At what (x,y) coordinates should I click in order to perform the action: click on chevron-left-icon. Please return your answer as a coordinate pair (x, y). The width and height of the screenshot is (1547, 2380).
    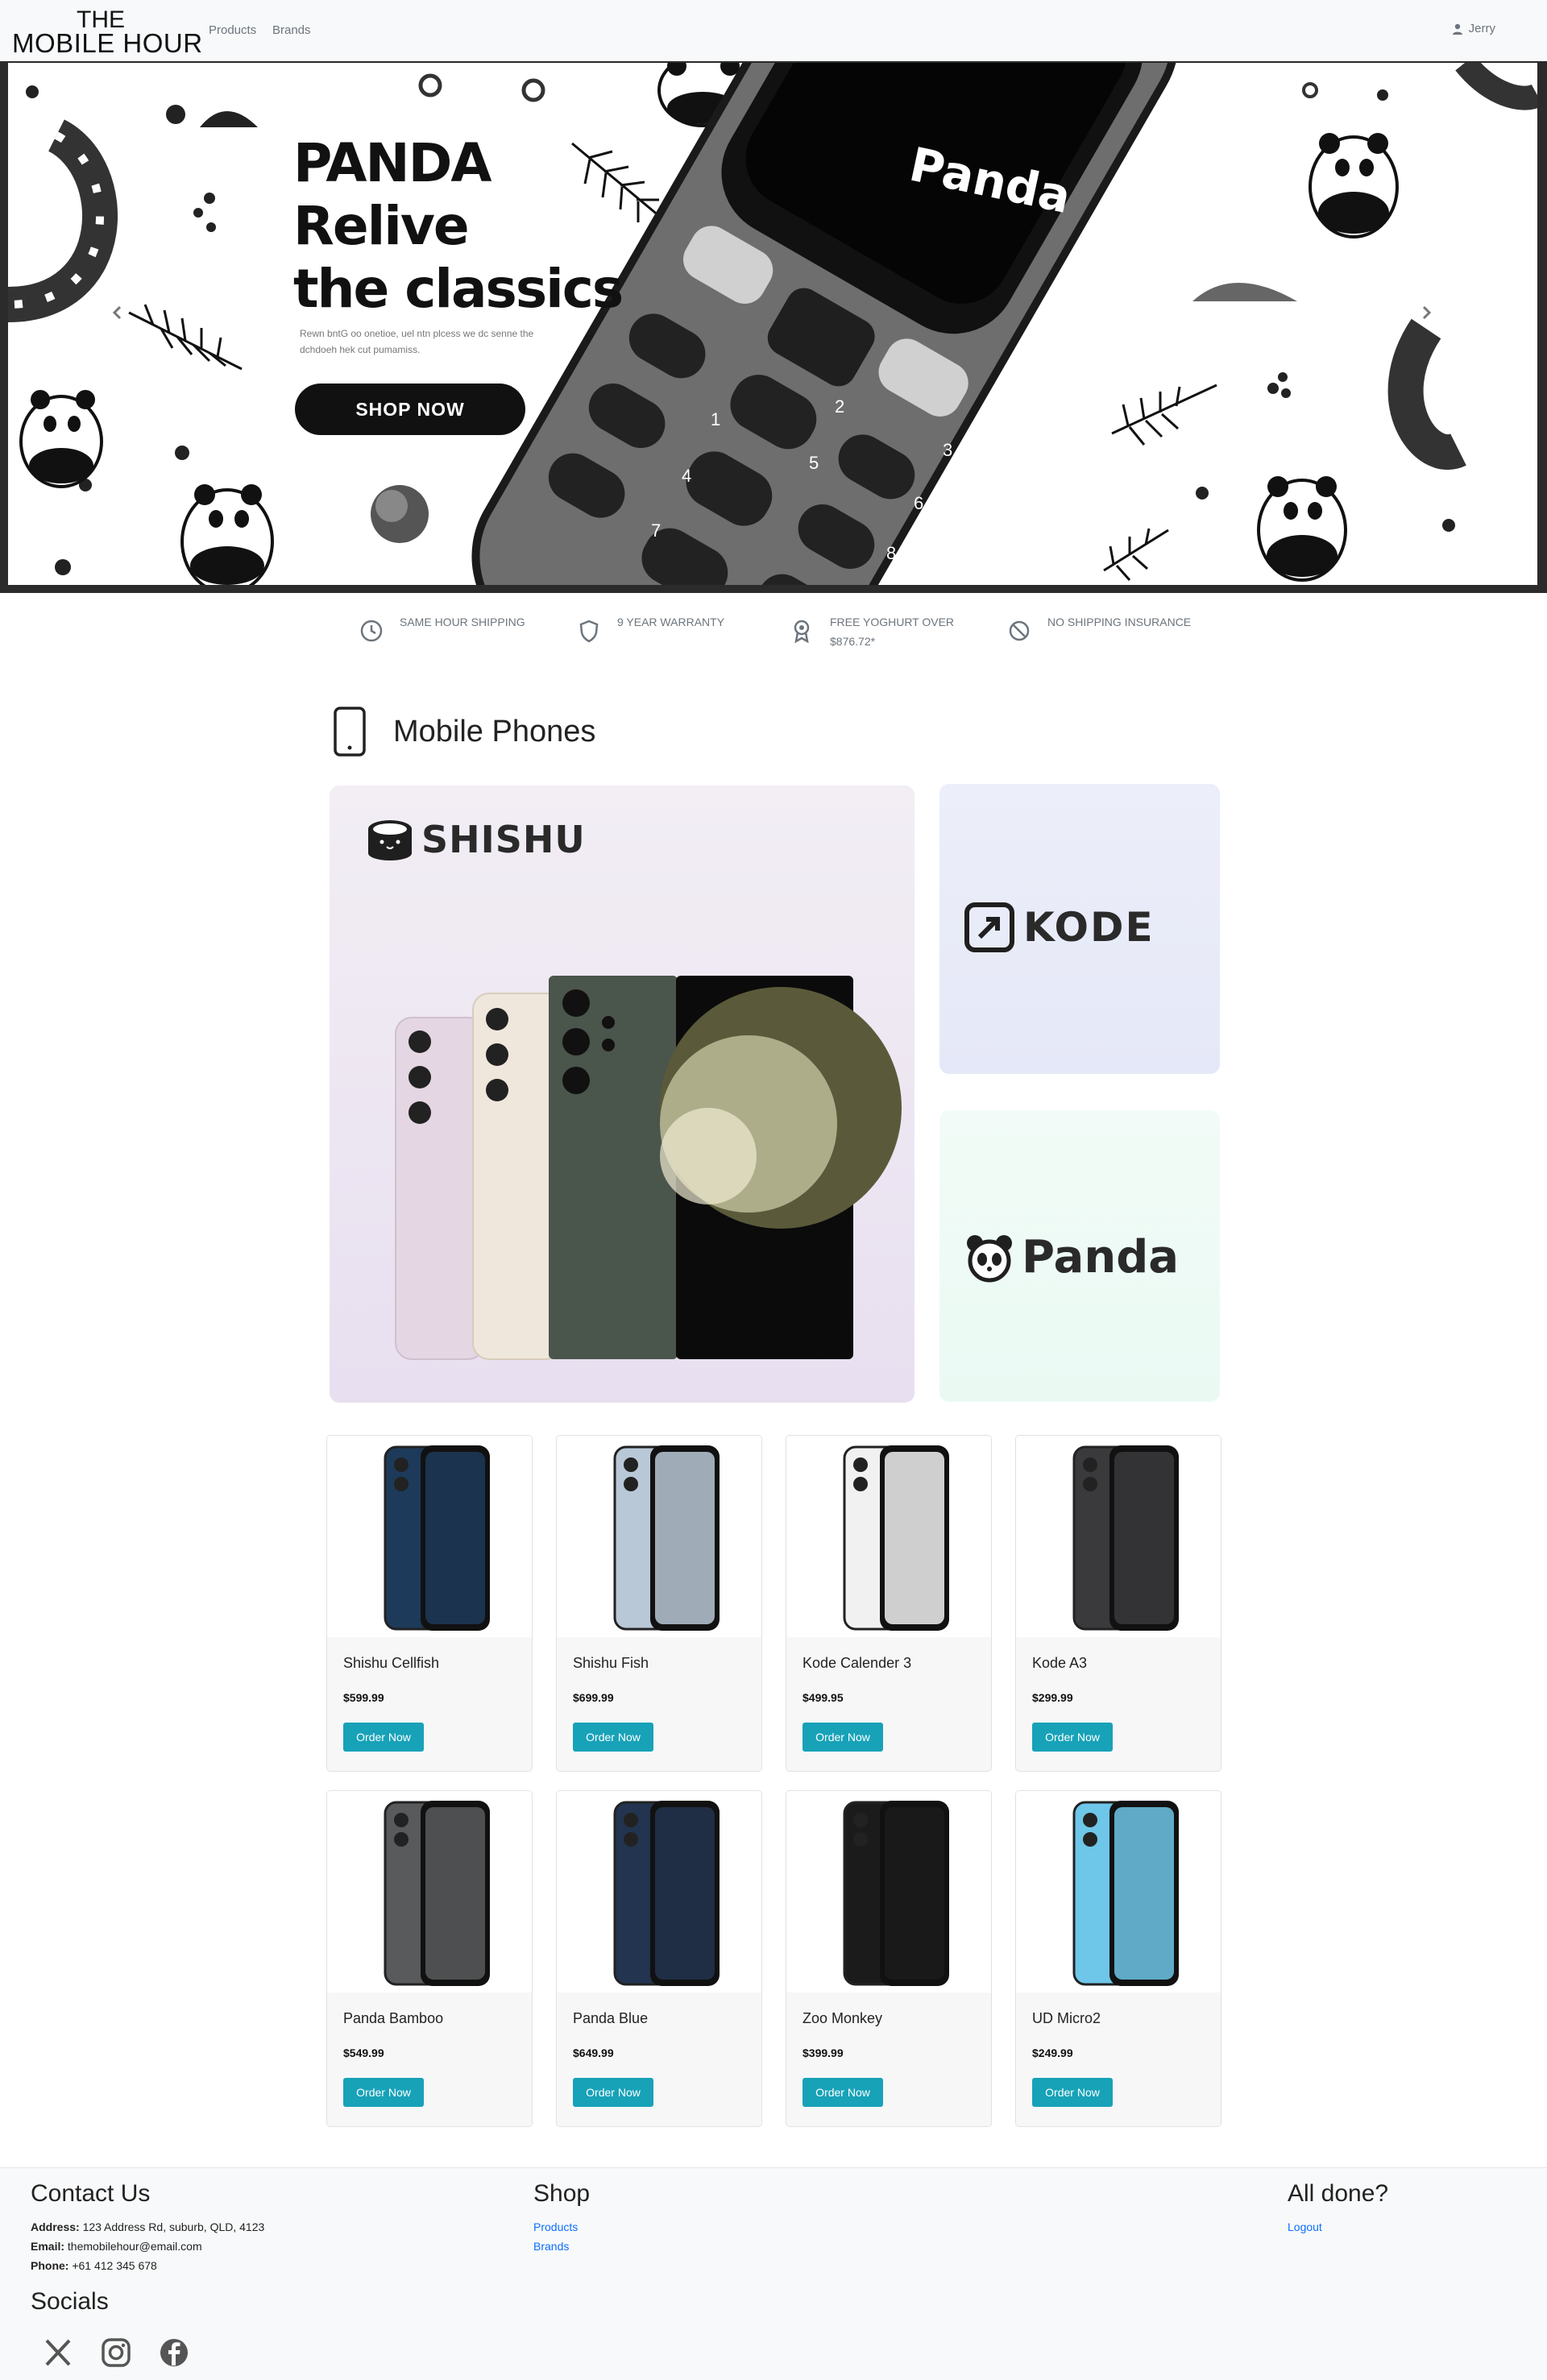
    Looking at the image, I should click on (117, 312).